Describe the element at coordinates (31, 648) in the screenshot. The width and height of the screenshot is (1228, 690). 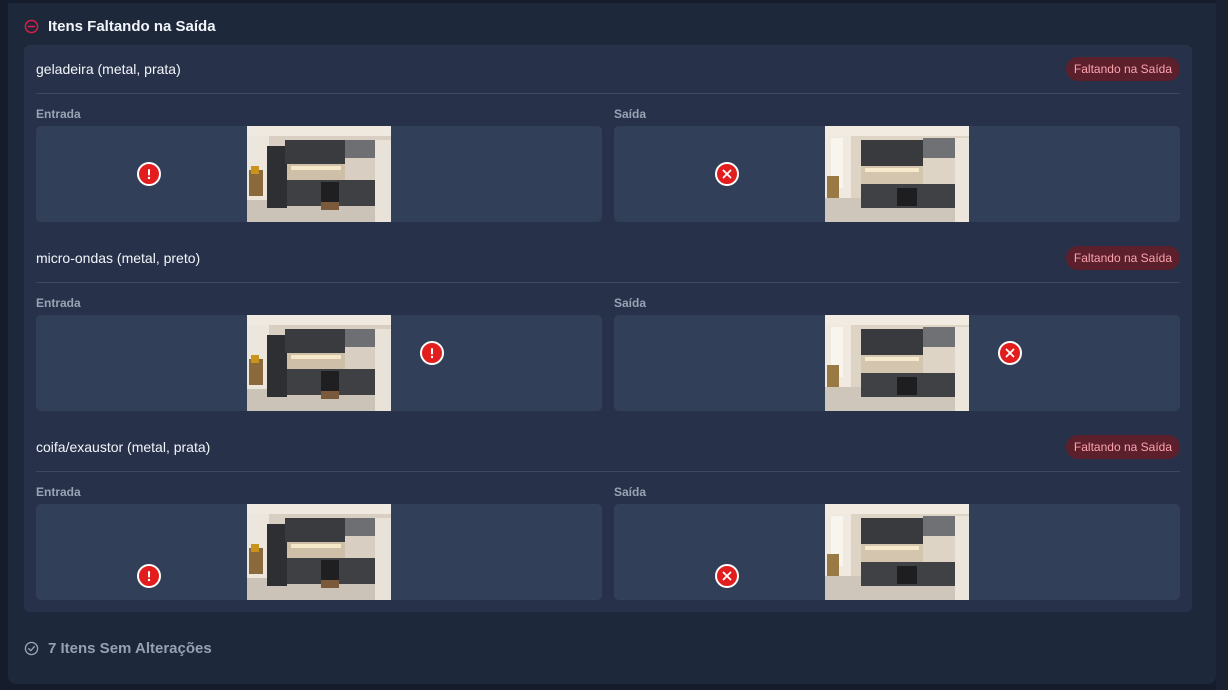
I see `check-circle-icon` at that location.